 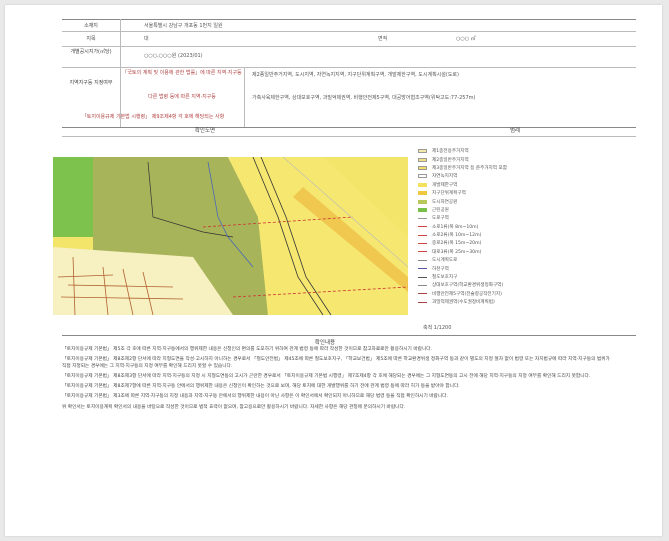 What do you see at coordinates (450, 152) in the screenshot?
I see `legend-label: 제1종전용주거지역` at bounding box center [450, 152].